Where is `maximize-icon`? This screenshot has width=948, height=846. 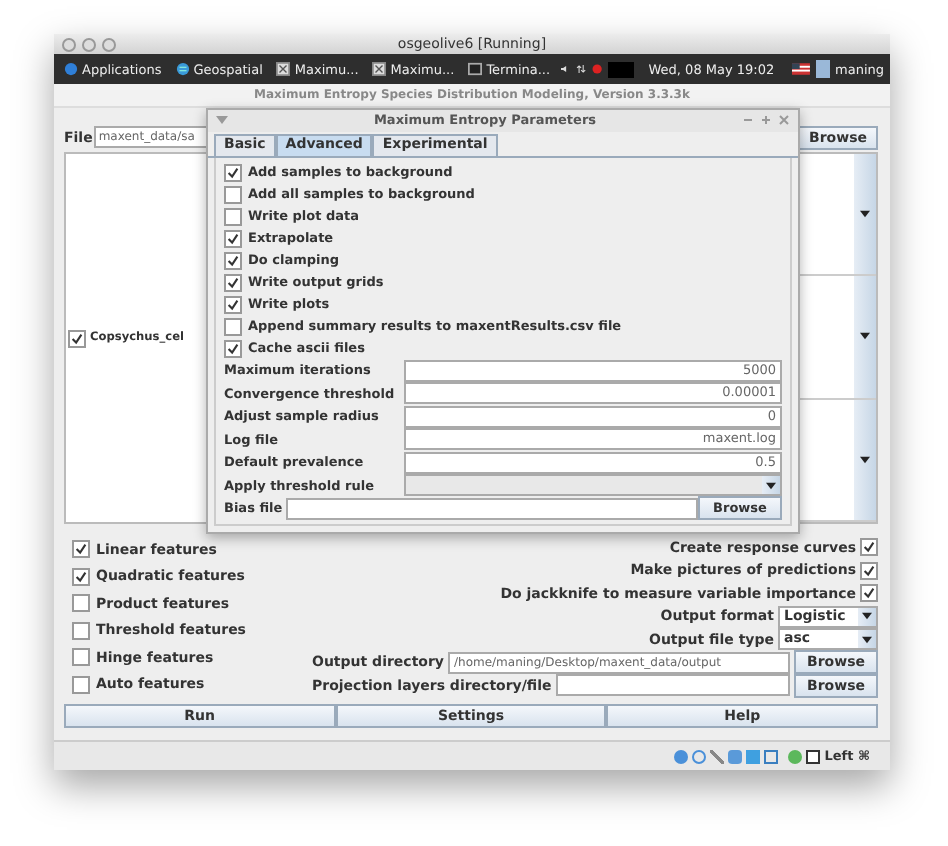
maximize-icon is located at coordinates (766, 120).